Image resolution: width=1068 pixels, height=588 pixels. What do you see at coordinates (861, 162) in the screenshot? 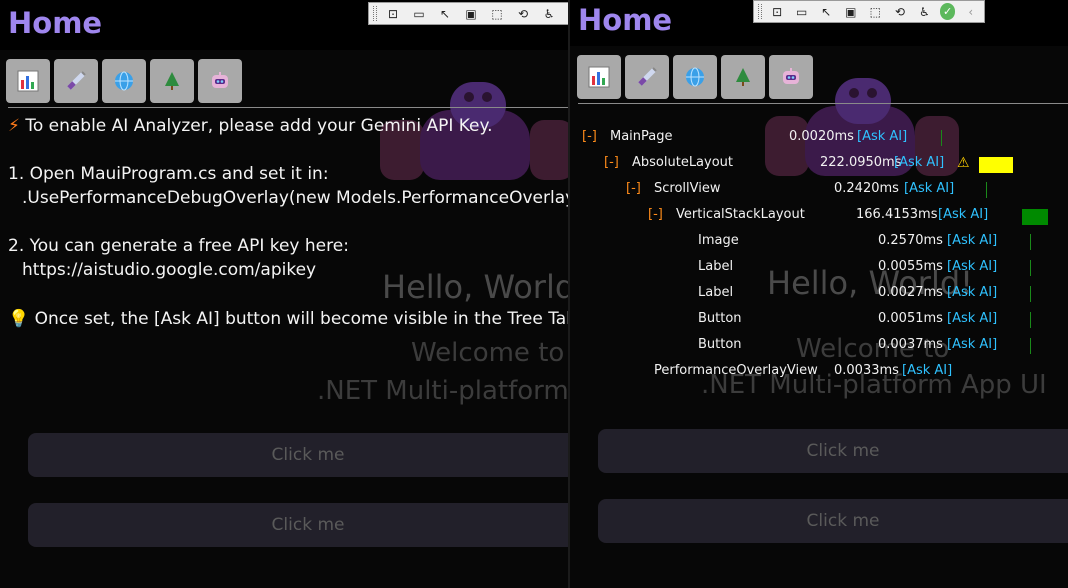
I see `tree-node-time: 222.0950ms` at bounding box center [861, 162].